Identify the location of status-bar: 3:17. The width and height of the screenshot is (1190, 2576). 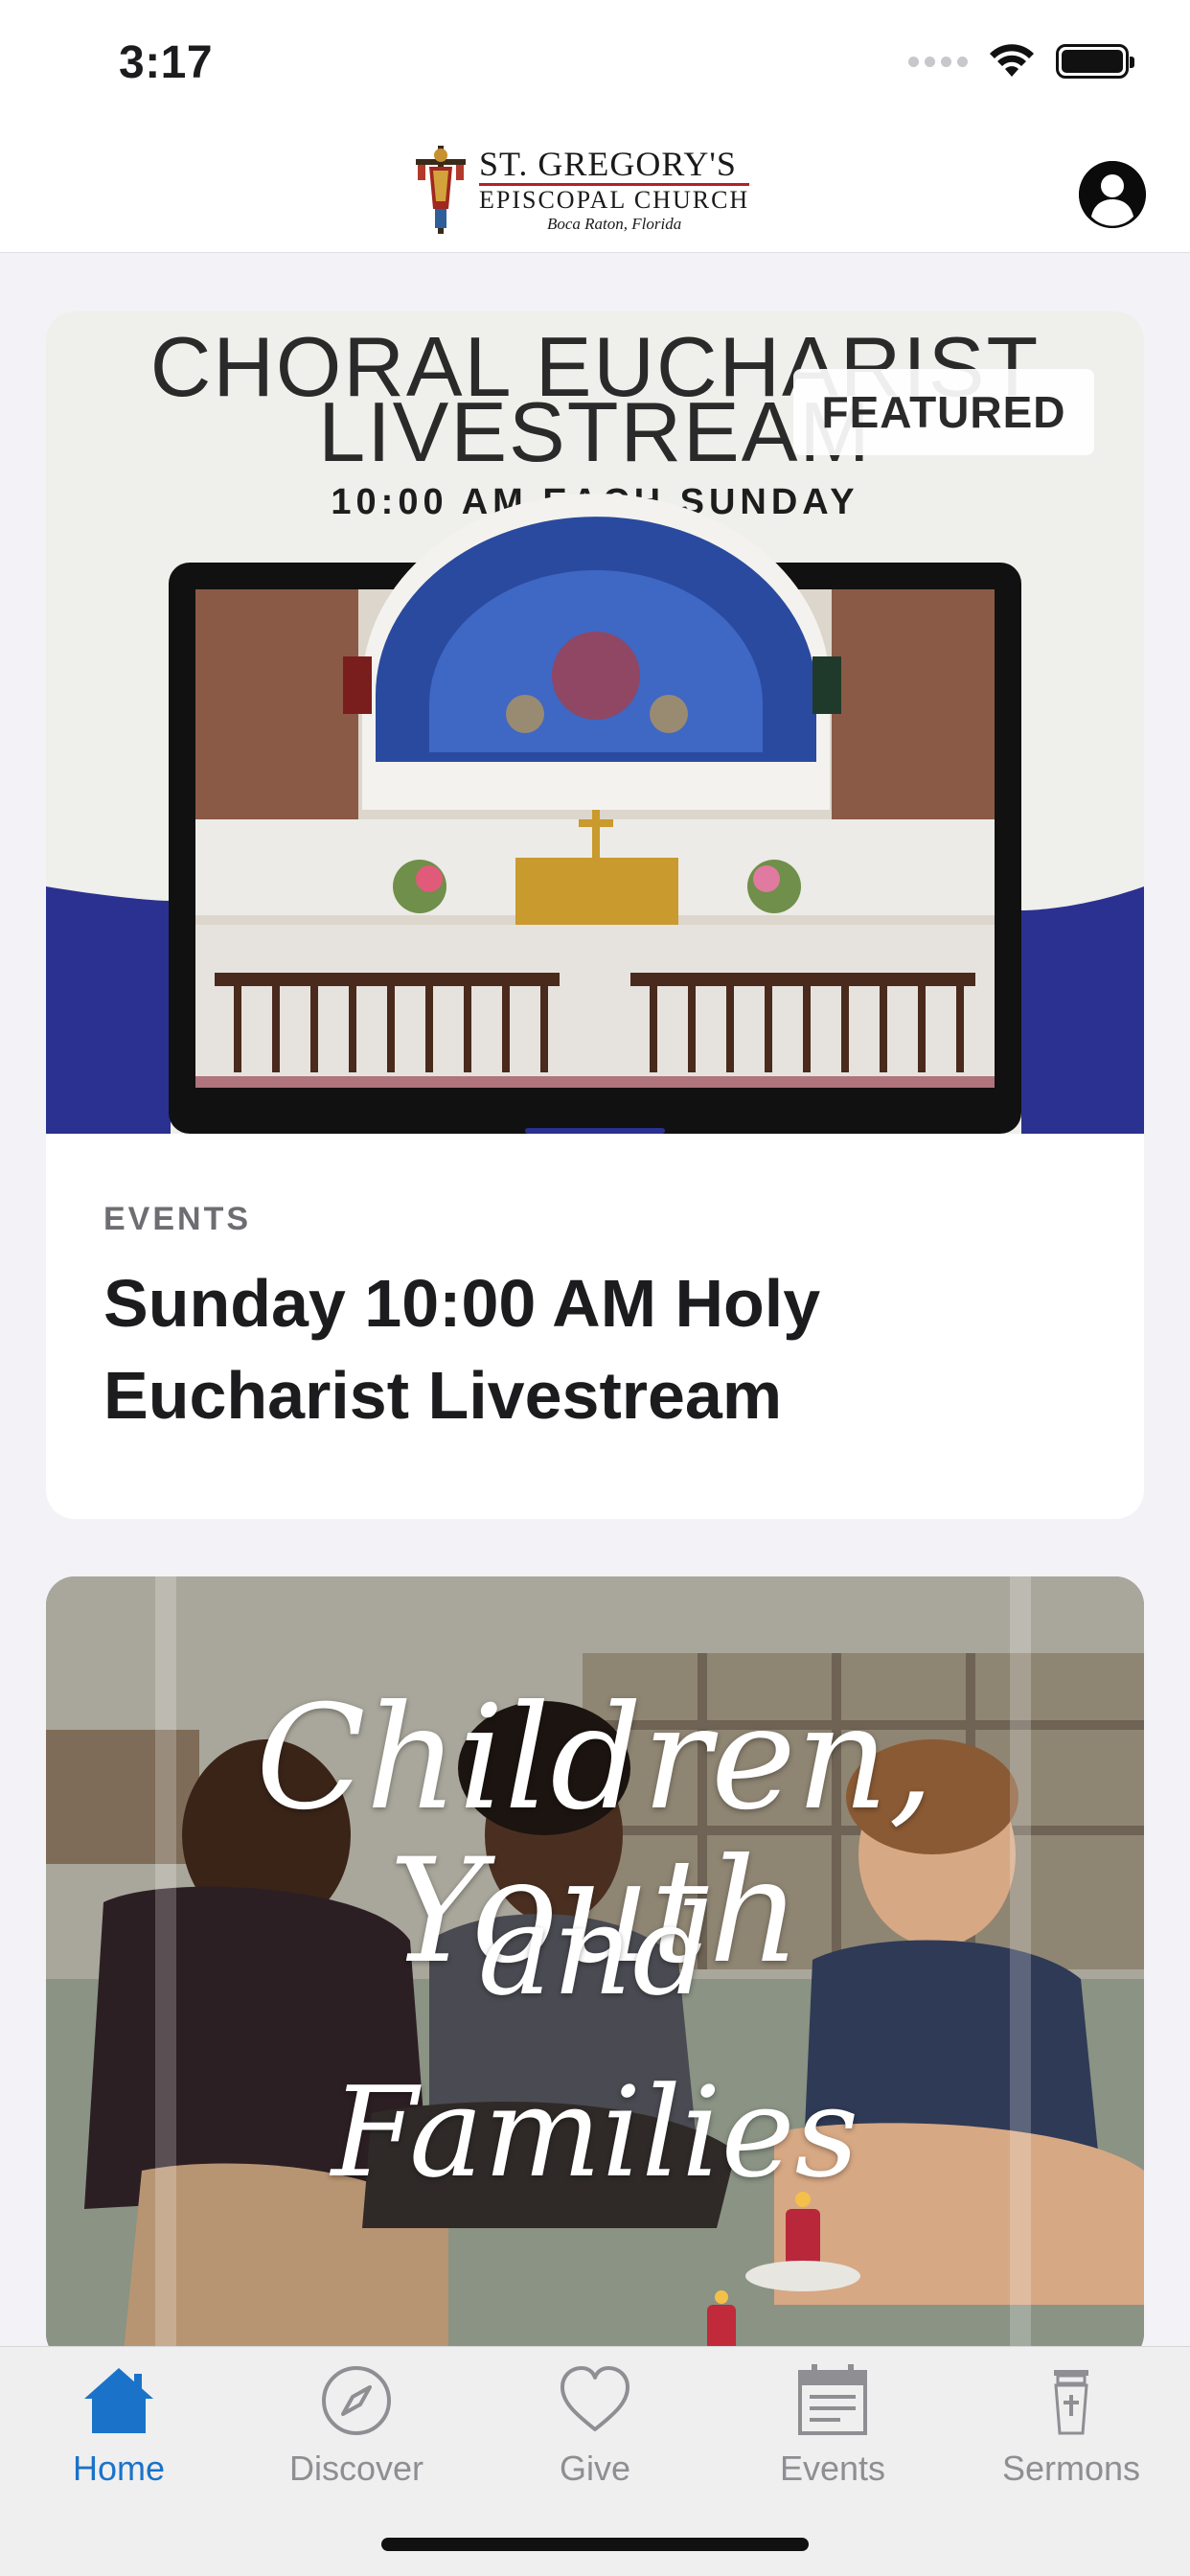
(595, 63).